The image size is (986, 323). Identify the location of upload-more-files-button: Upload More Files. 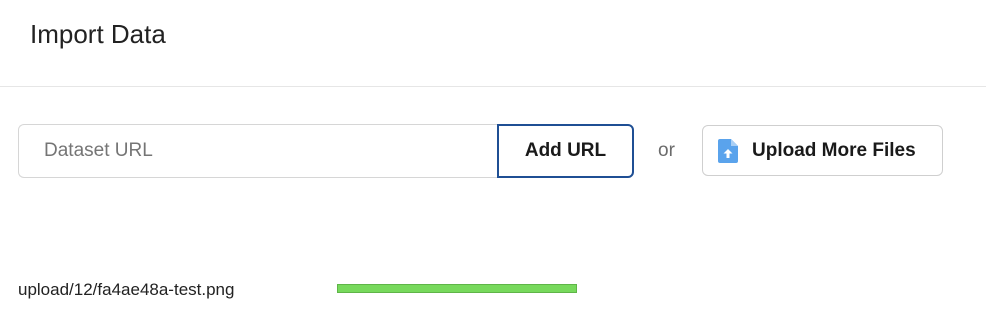
(822, 150).